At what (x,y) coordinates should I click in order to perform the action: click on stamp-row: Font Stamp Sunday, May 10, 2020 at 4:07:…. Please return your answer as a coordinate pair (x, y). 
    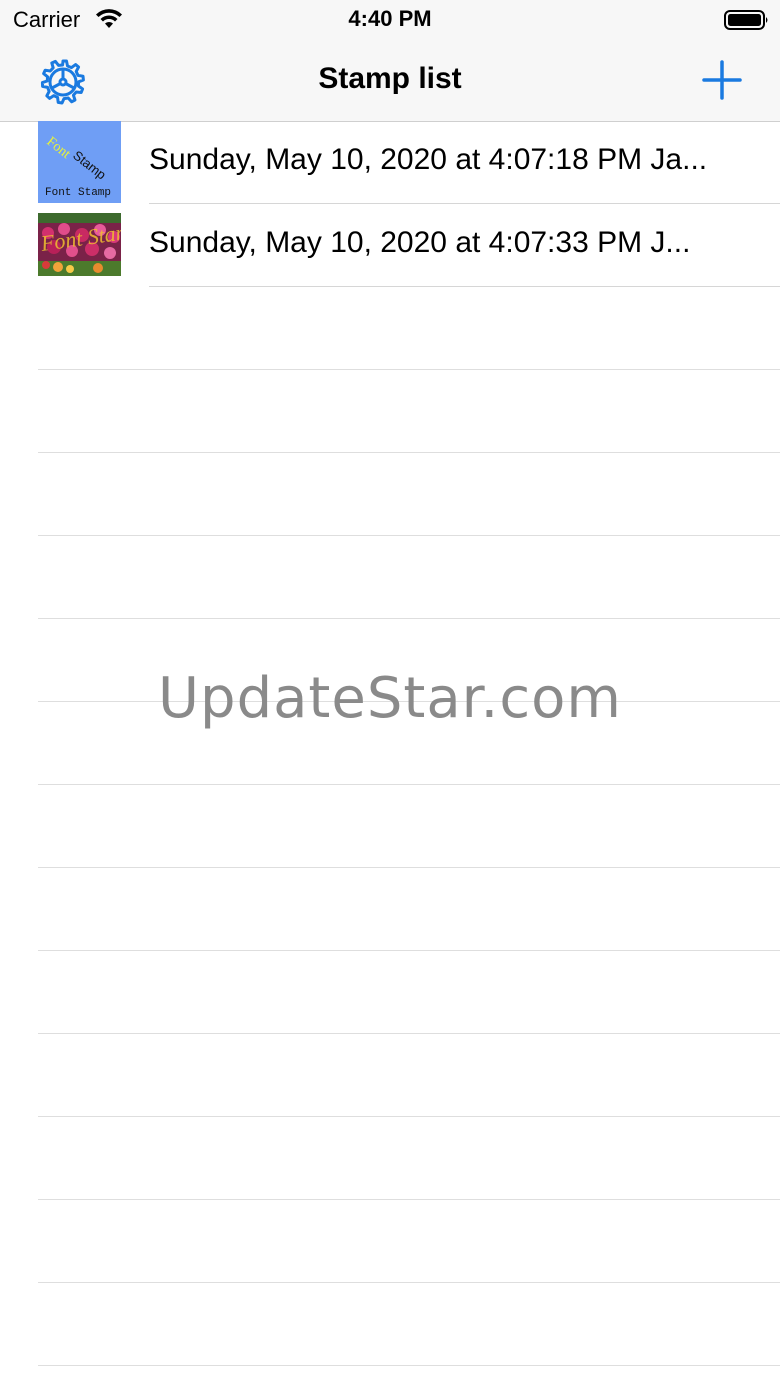
    Looking at the image, I should click on (390, 245).